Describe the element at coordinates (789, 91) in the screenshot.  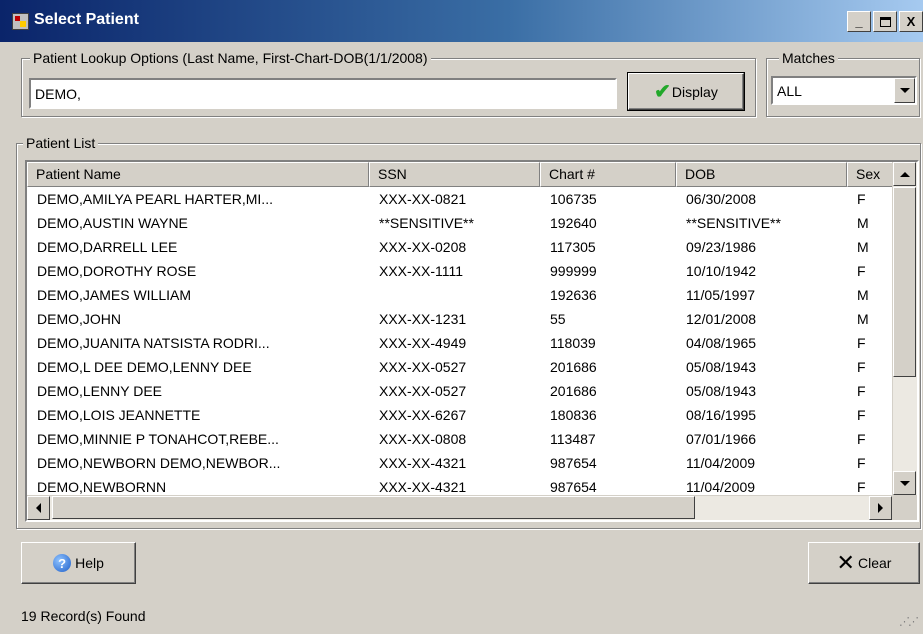
I see `matches-selected-value: ALL` at that location.